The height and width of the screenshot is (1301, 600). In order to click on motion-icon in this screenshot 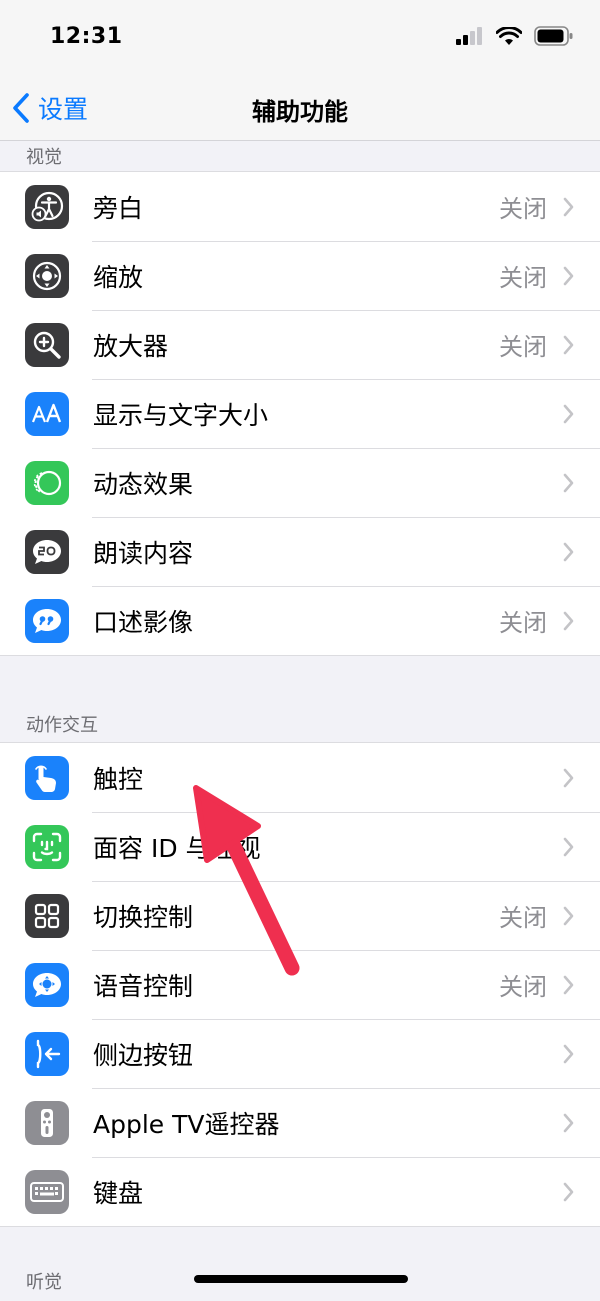, I will do `click(47, 482)`.